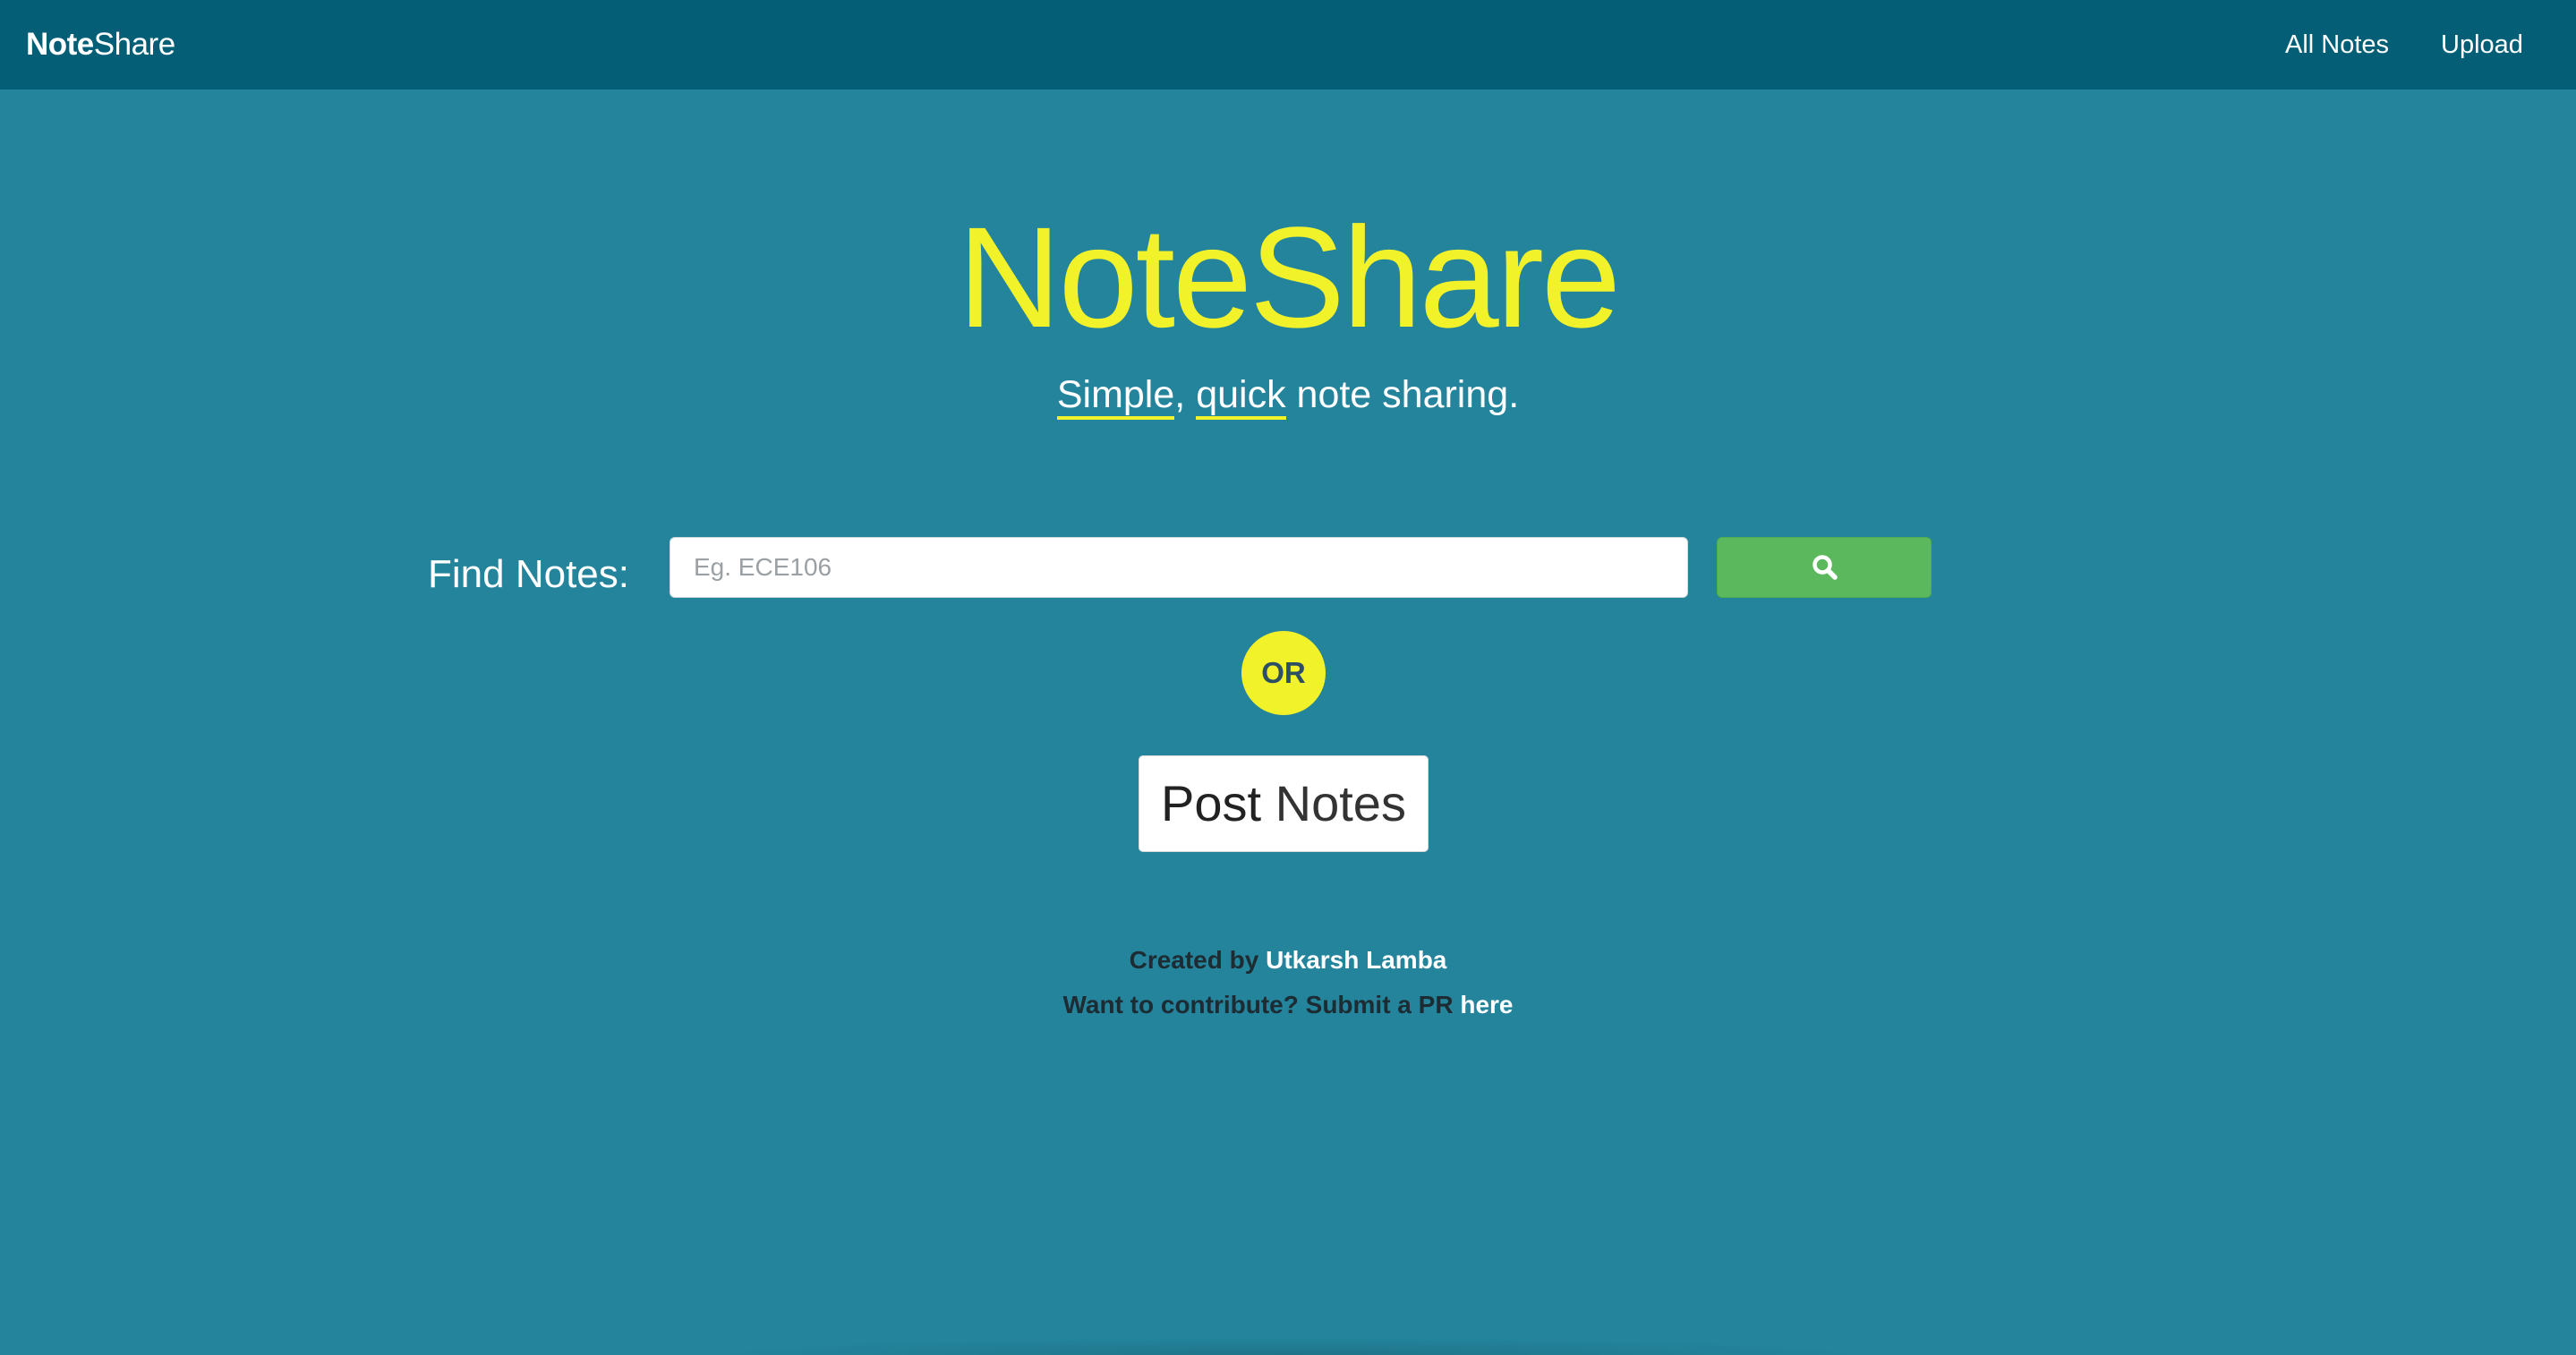  What do you see at coordinates (2482, 45) in the screenshot?
I see `nav-upload-link: Upload` at bounding box center [2482, 45].